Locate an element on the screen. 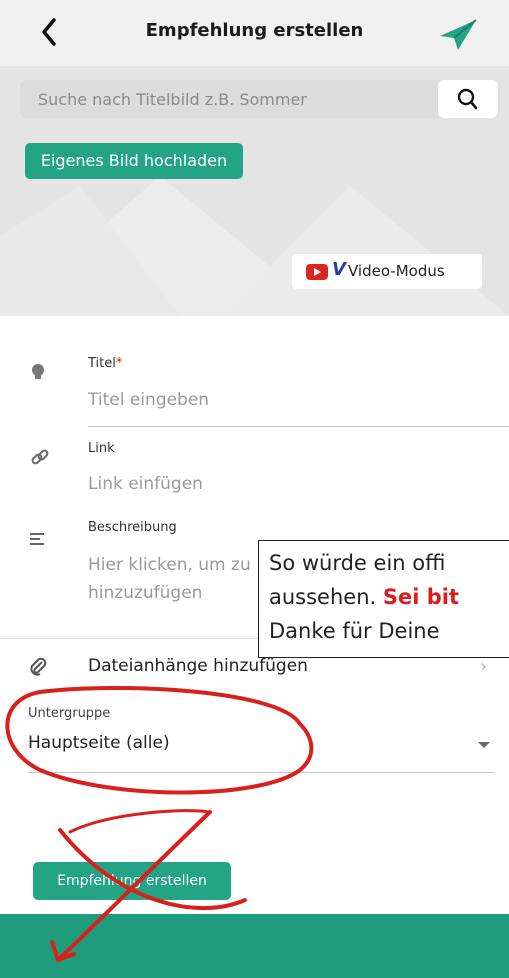 Image resolution: width=509 pixels, height=978 pixels. attachments-button: Dateianhänge hinzufügen is located at coordinates (198, 666).